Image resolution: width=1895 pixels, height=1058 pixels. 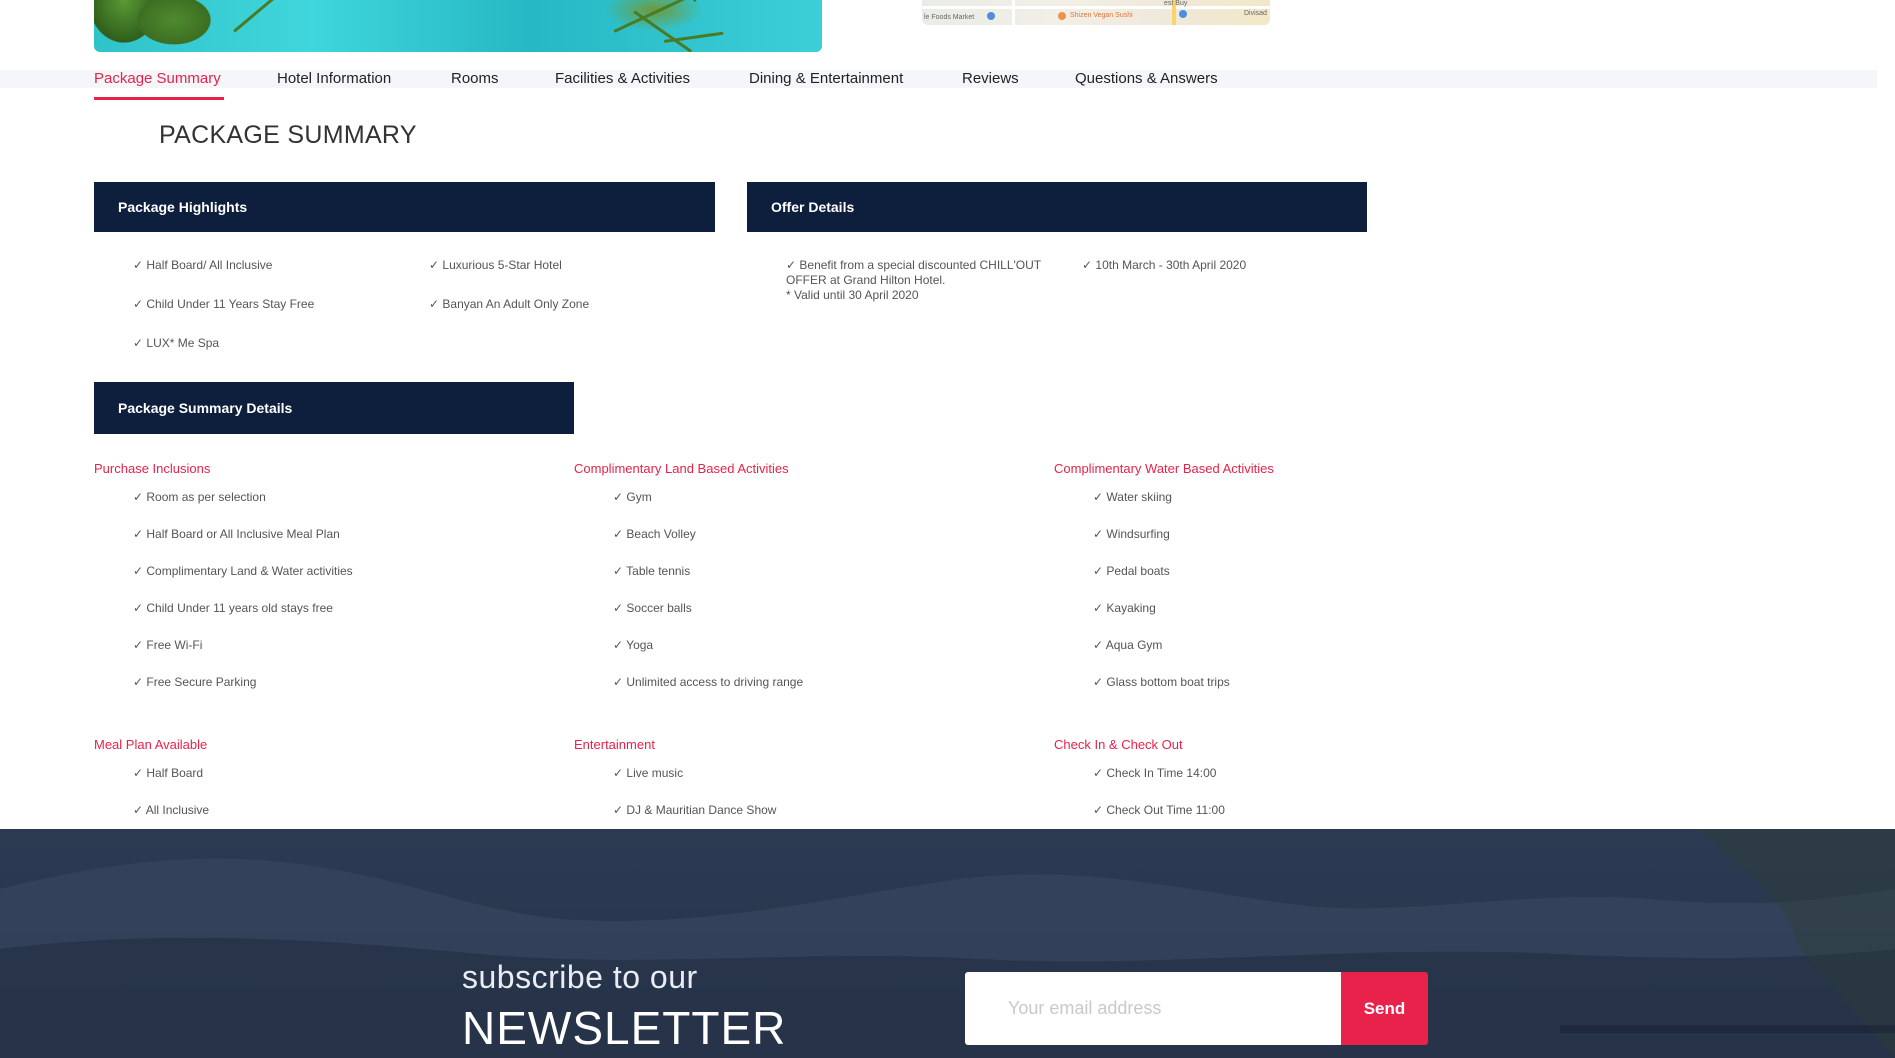 What do you see at coordinates (243, 571) in the screenshot?
I see `inclusion-item: ✓ Complimentary Land & Water activities` at bounding box center [243, 571].